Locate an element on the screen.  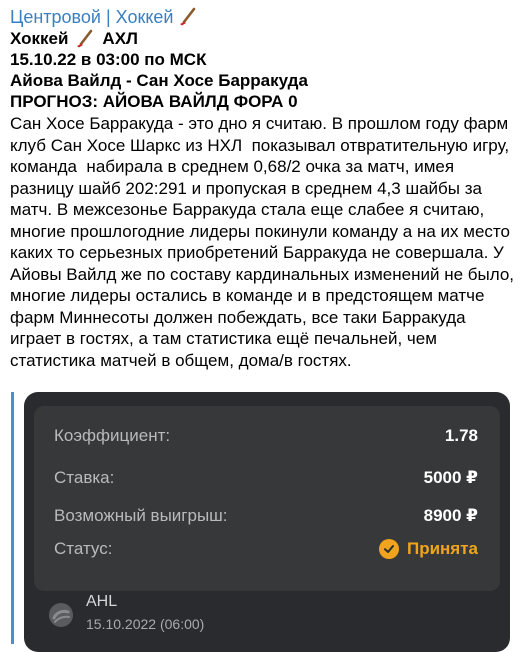
prediction-title: ПРОГНОЗ: АЙОВА ВАЙЛД ФОРА 0 is located at coordinates (154, 101).